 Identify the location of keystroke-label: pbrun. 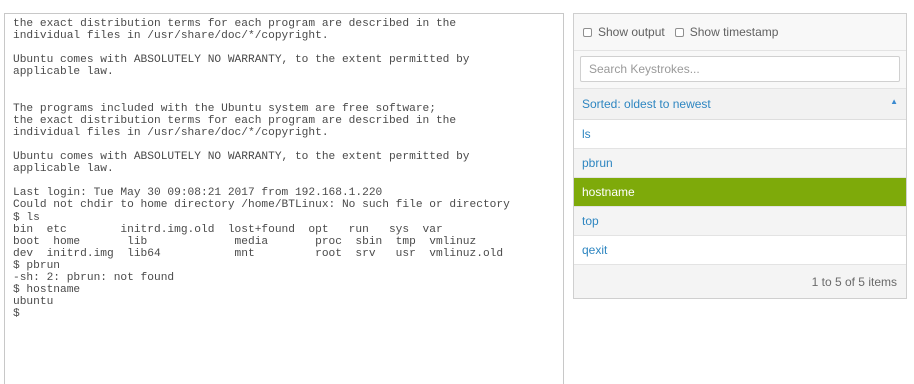
(597, 163).